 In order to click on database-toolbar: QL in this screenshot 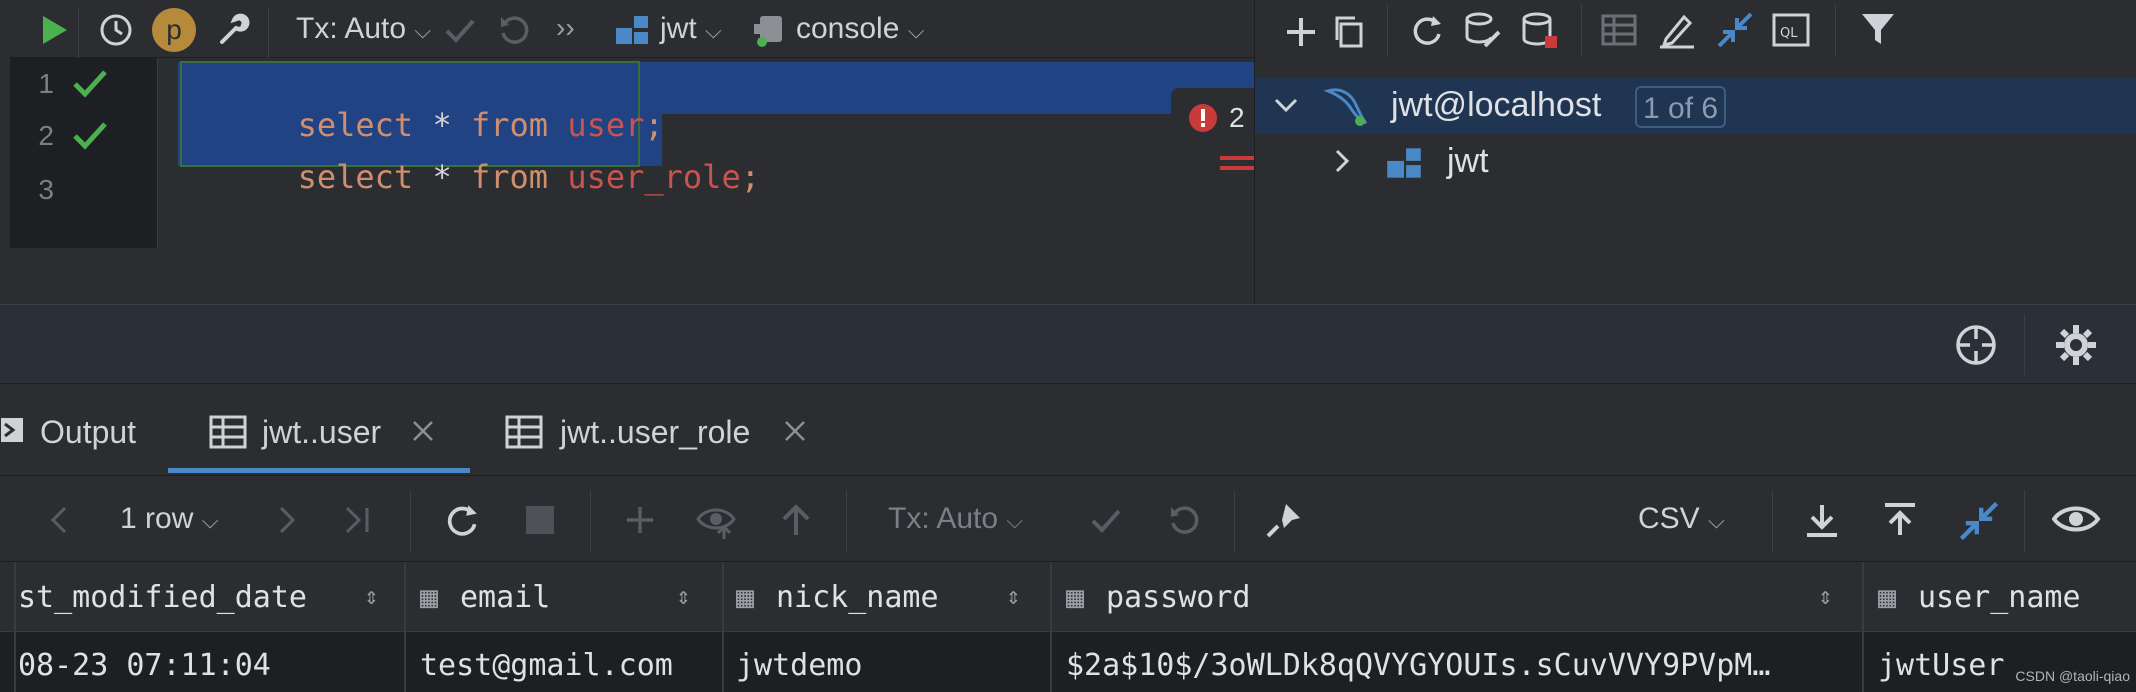, I will do `click(1695, 35)`.